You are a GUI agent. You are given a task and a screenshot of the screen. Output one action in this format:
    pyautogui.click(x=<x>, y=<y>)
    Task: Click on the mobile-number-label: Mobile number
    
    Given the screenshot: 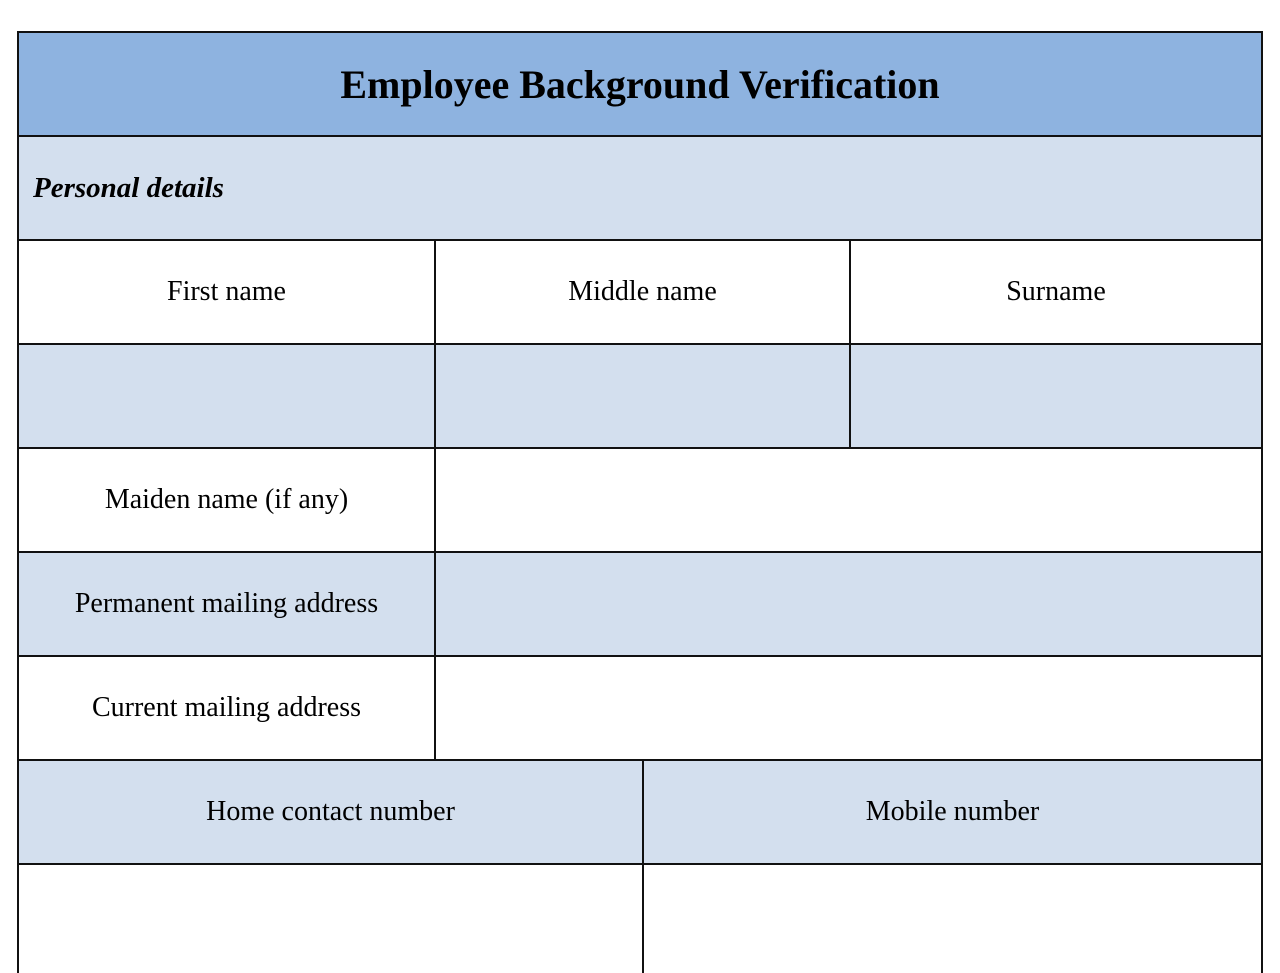 What is the action you would take?
    pyautogui.click(x=951, y=812)
    